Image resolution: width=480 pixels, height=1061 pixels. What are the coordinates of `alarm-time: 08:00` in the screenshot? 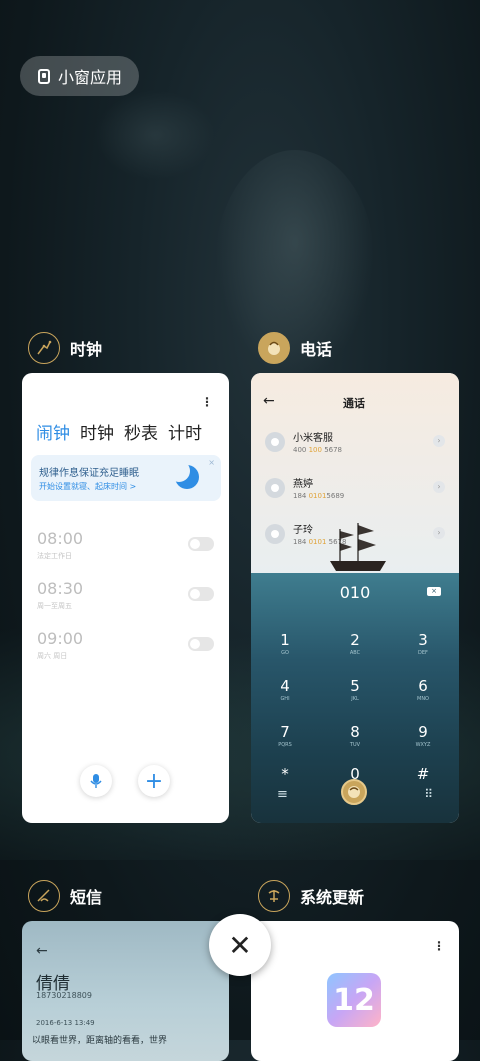 It's located at (60, 538).